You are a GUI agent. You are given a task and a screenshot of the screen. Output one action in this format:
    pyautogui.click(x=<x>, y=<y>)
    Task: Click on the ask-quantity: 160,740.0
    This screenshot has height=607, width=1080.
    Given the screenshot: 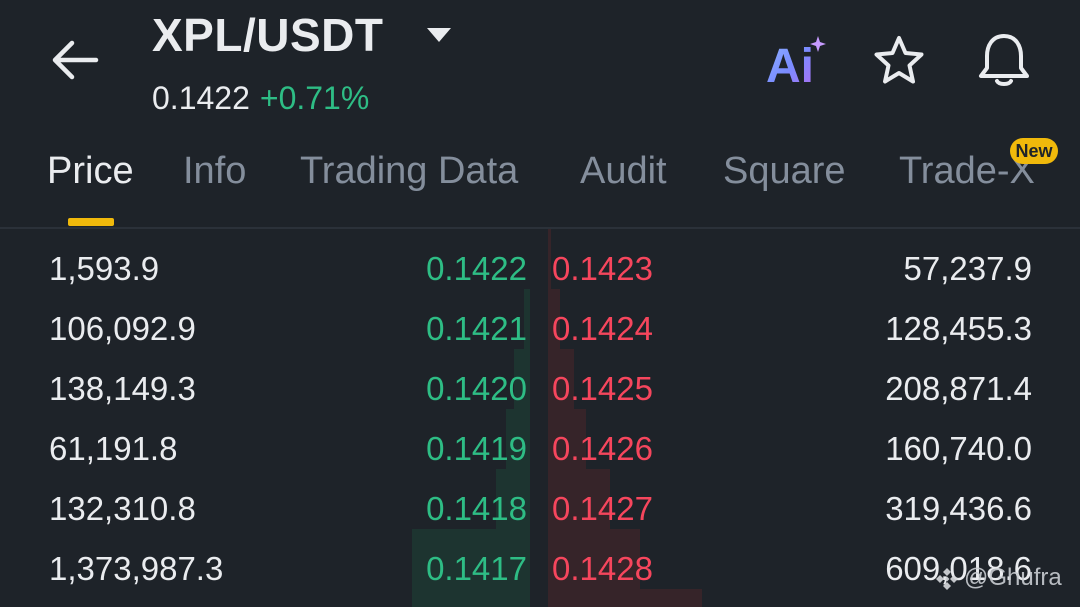 What is the action you would take?
    pyautogui.click(x=958, y=448)
    